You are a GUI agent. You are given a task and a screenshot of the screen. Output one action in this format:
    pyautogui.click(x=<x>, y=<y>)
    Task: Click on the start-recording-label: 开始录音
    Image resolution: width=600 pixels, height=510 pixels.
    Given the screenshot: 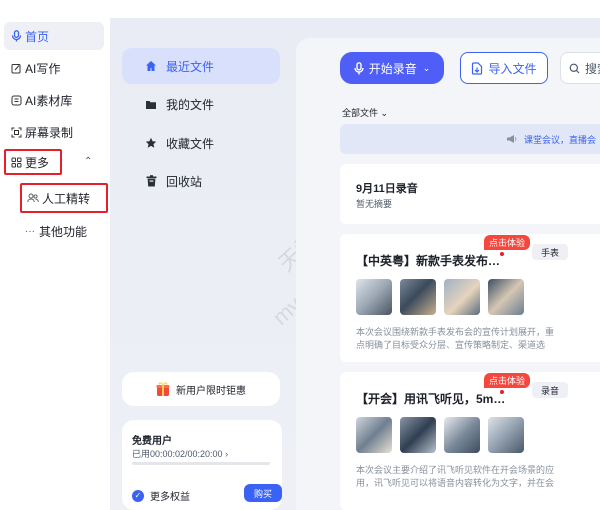 What is the action you would take?
    pyautogui.click(x=392, y=68)
    